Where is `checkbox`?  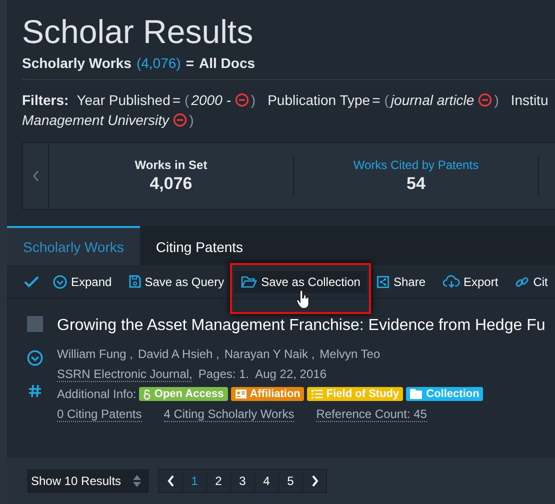 checkbox is located at coordinates (35, 324).